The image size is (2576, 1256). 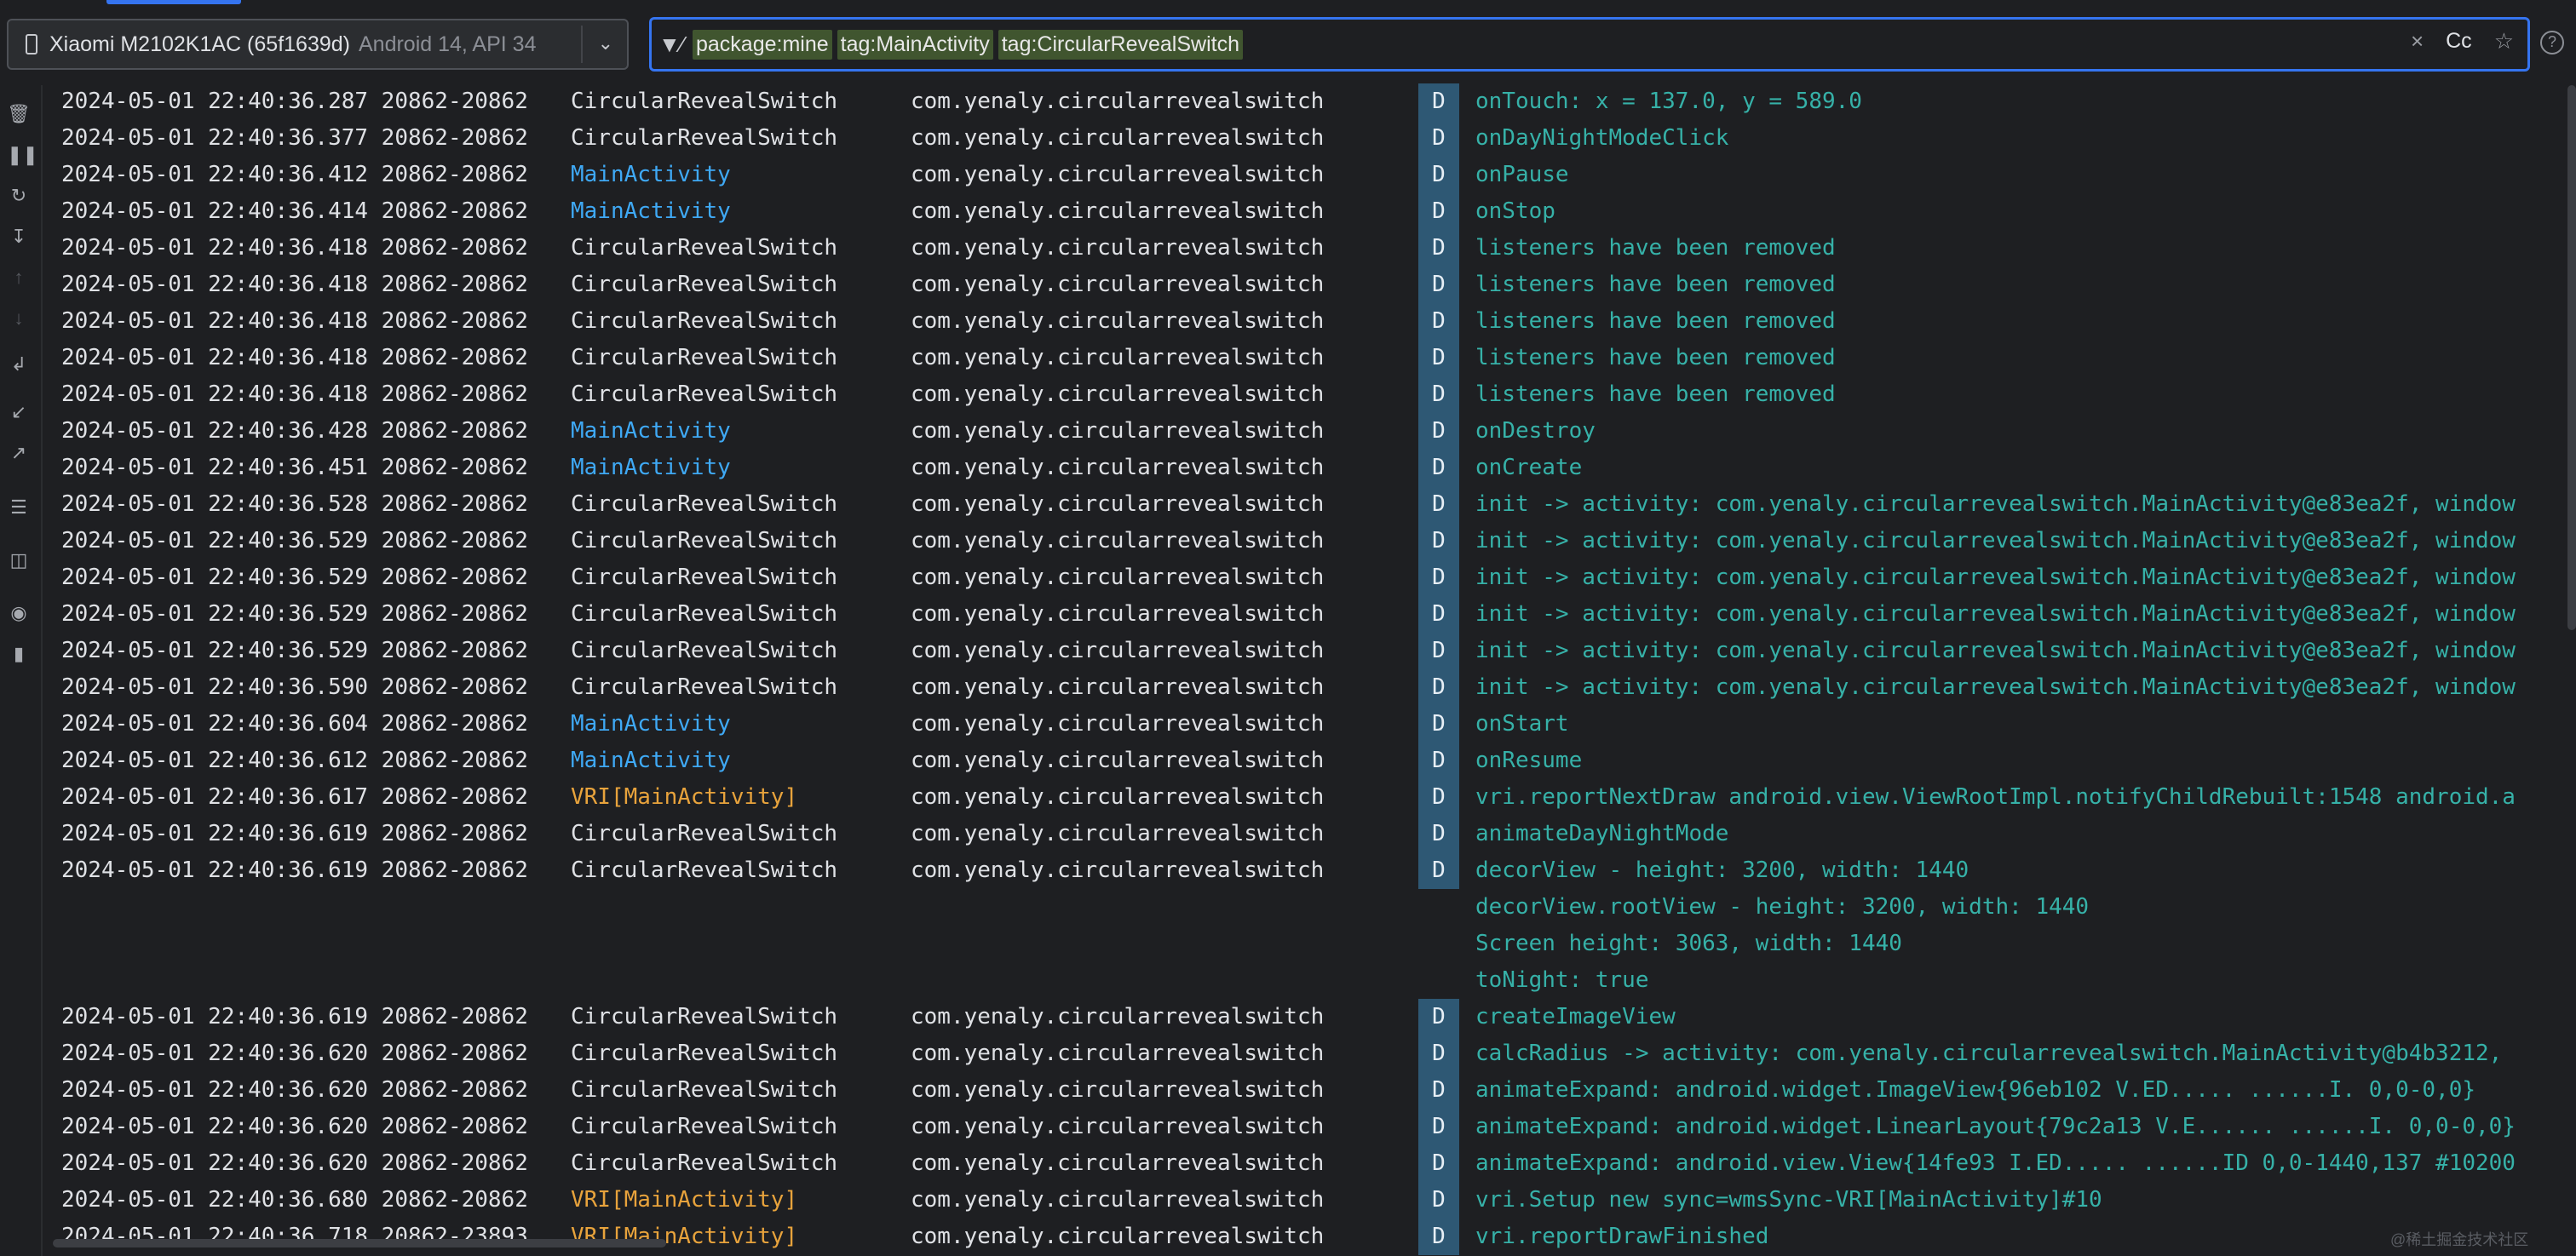 I want to click on horizontal-scrollbar, so click(x=359, y=1243).